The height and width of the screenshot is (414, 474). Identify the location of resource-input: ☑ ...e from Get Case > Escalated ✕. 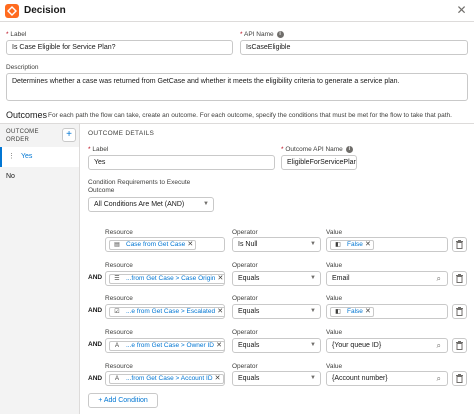
(165, 311).